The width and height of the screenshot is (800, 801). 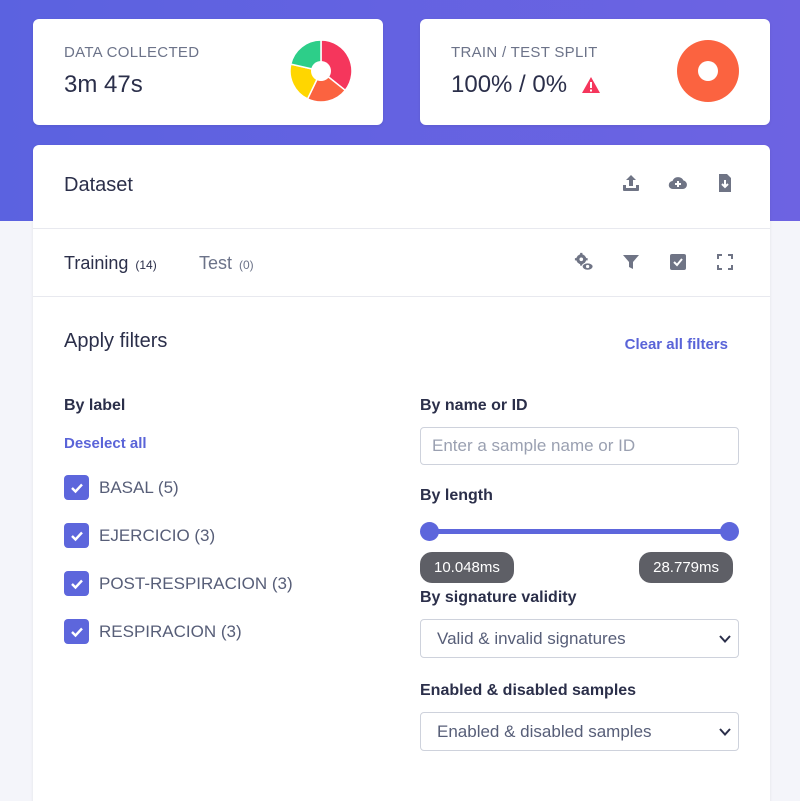 What do you see at coordinates (196, 583) in the screenshot?
I see `label-checkbox-text: POST-RESPIRACION (3)` at bounding box center [196, 583].